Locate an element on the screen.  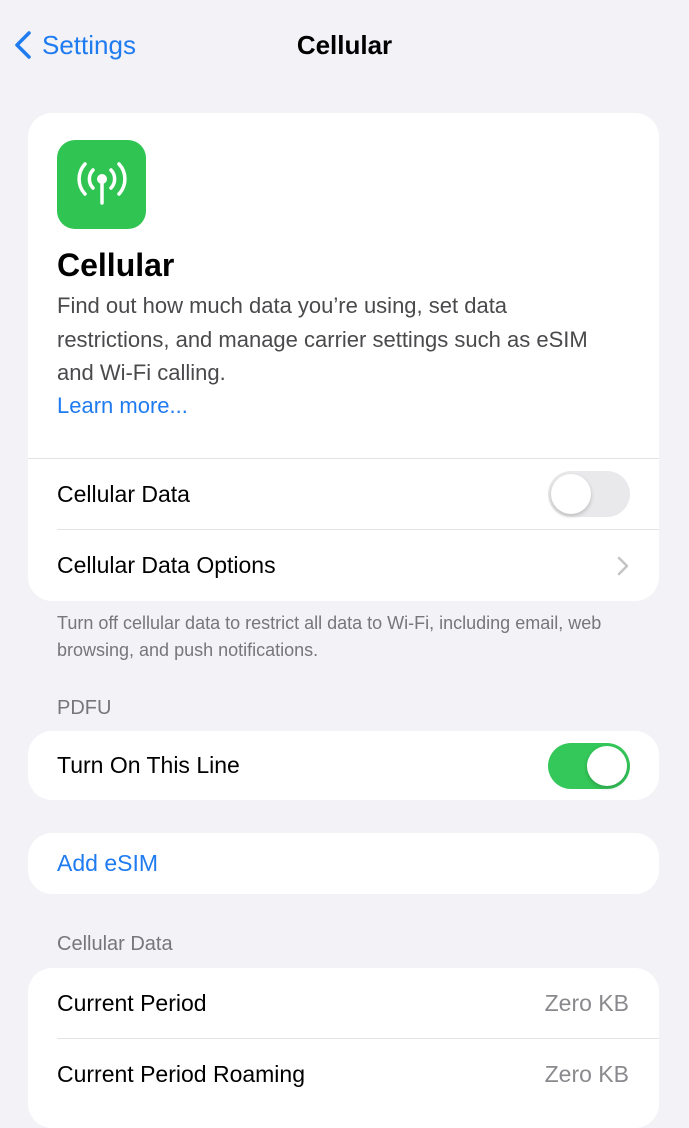
add-esim-button: Add eSIM is located at coordinates (343, 863).